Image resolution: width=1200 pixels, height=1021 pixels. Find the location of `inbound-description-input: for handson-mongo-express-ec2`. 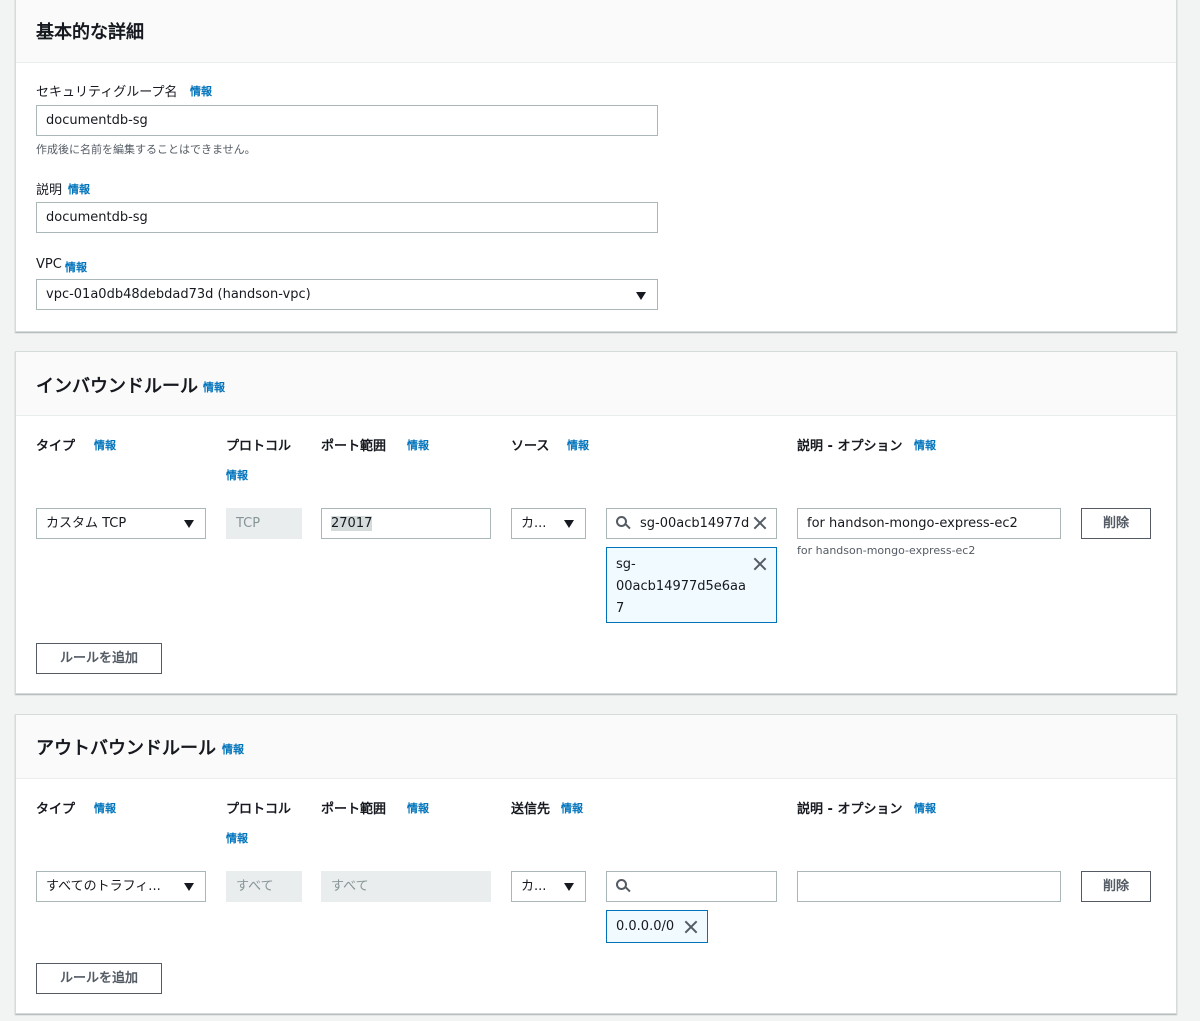

inbound-description-input: for handson-mongo-express-ec2 is located at coordinates (929, 523).